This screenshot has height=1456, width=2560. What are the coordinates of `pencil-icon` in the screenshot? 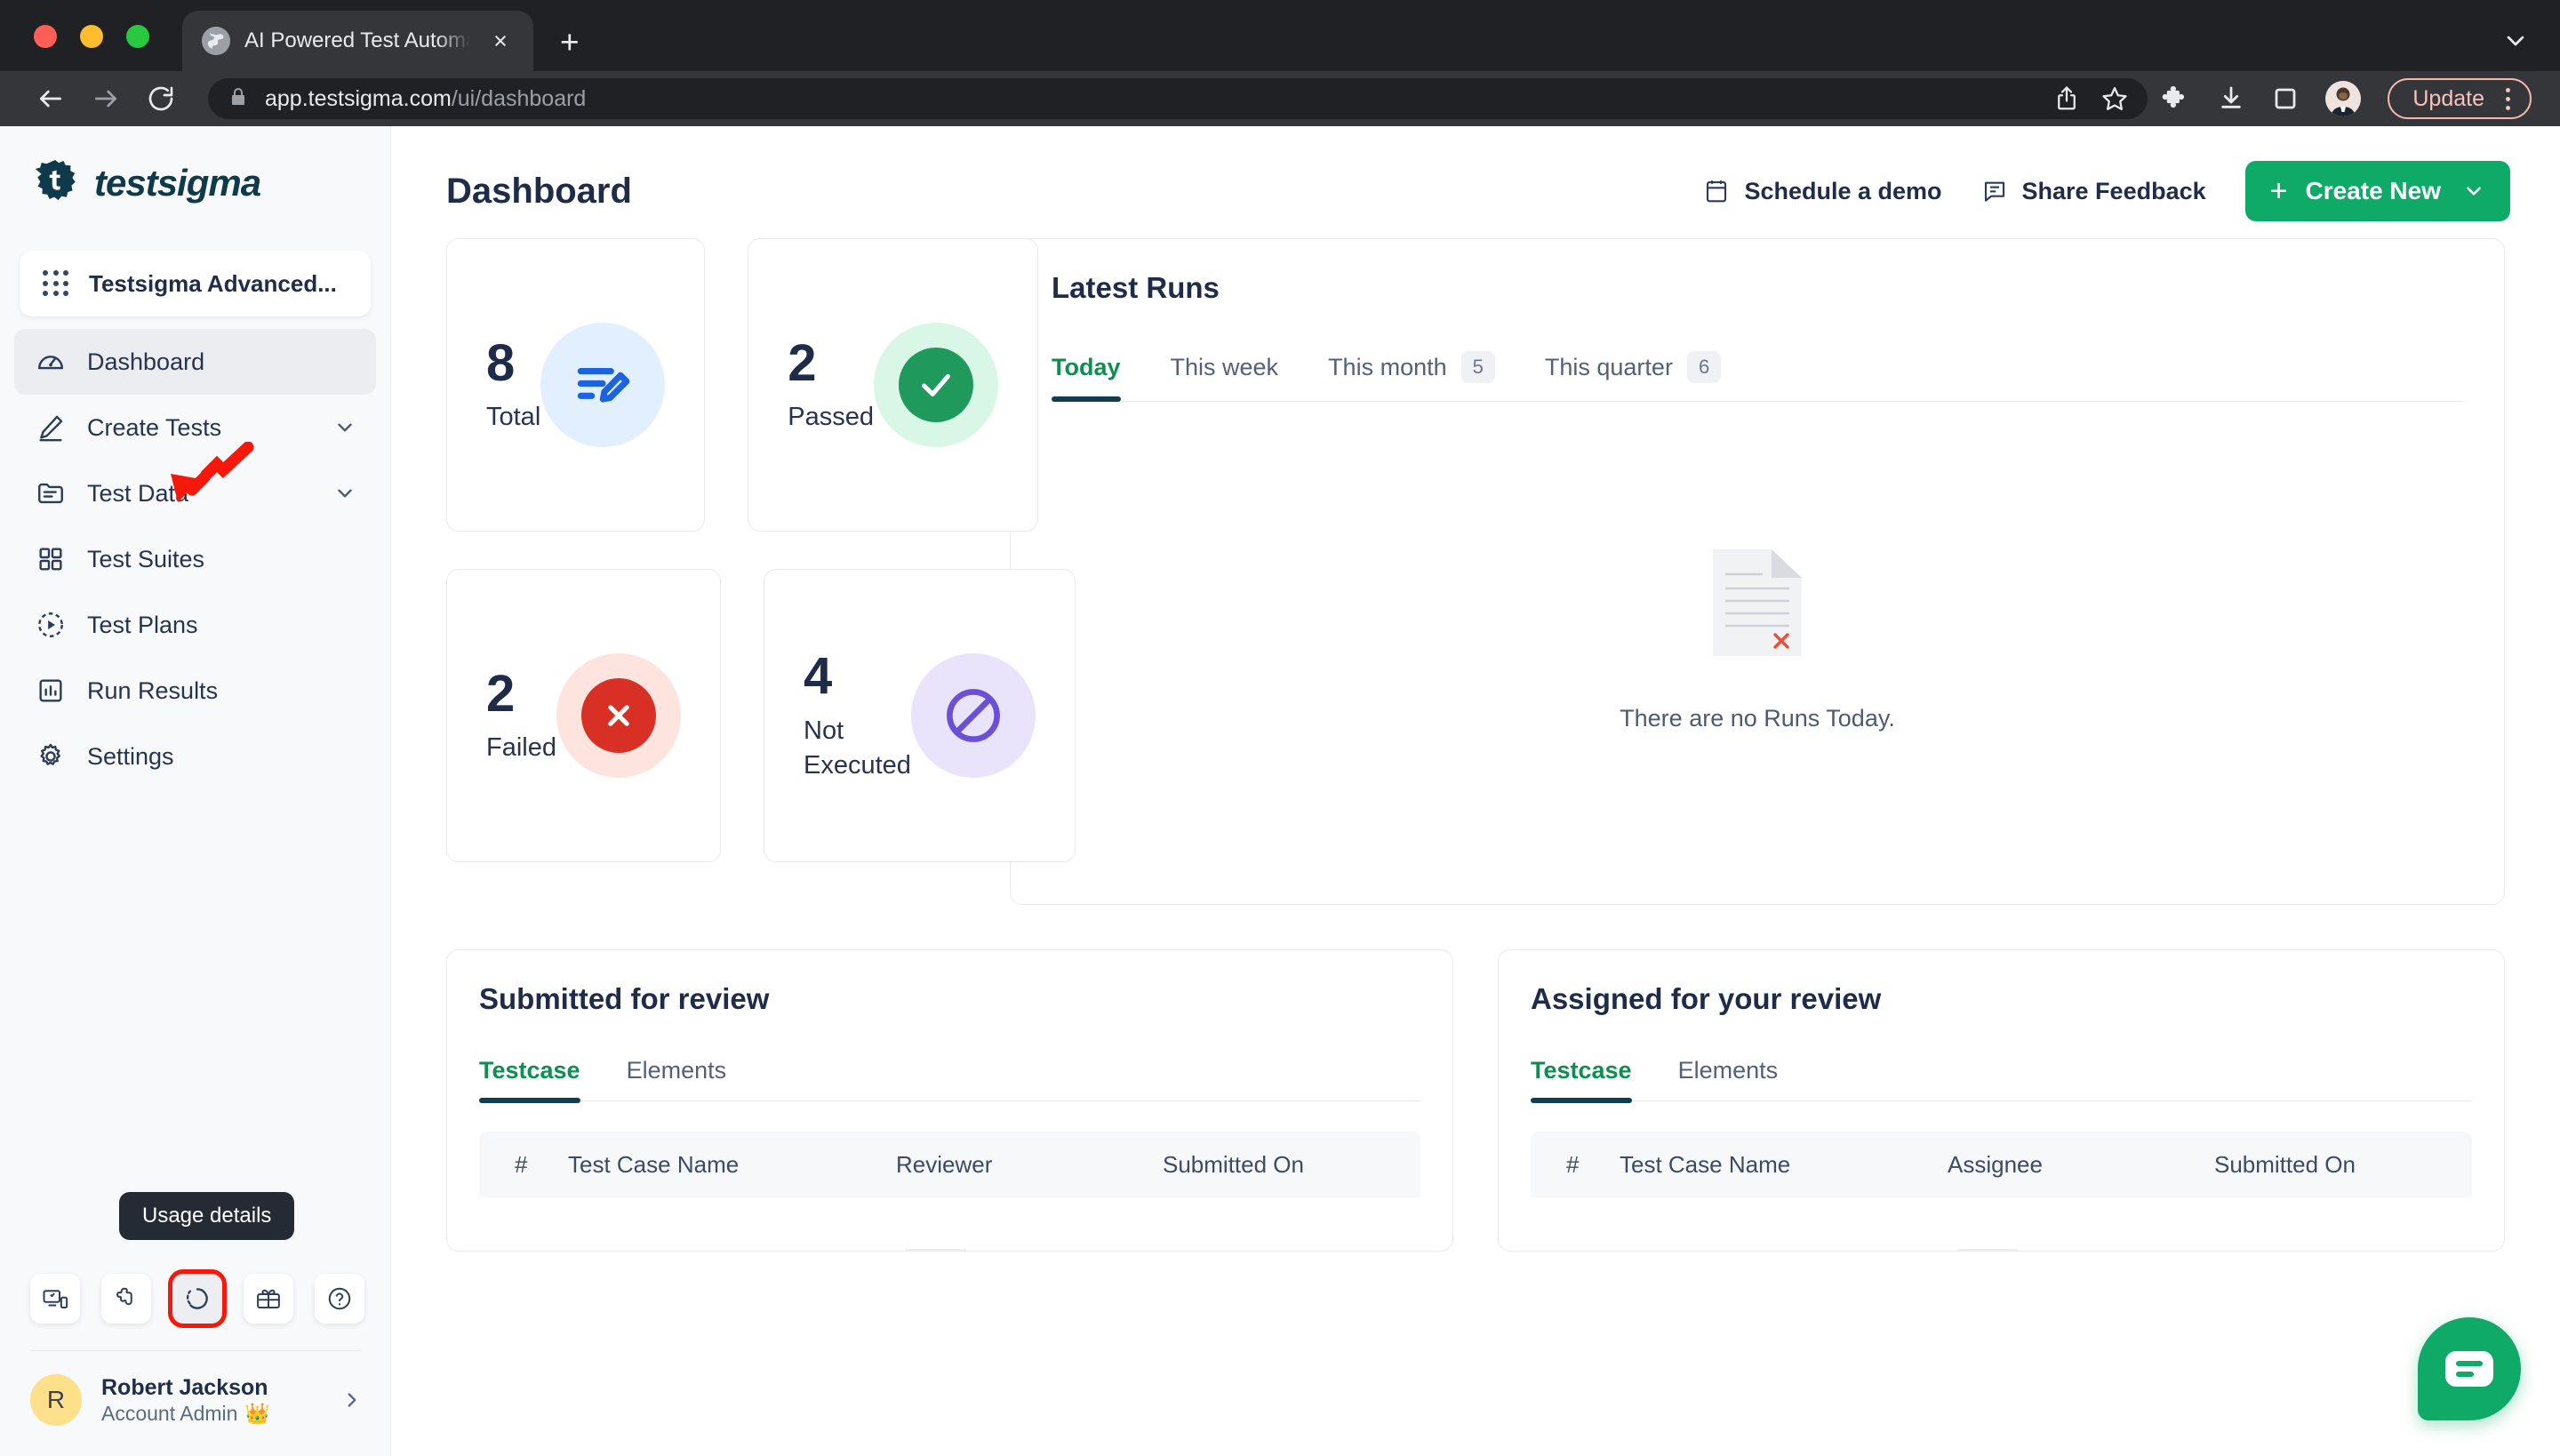 It's located at (51, 427).